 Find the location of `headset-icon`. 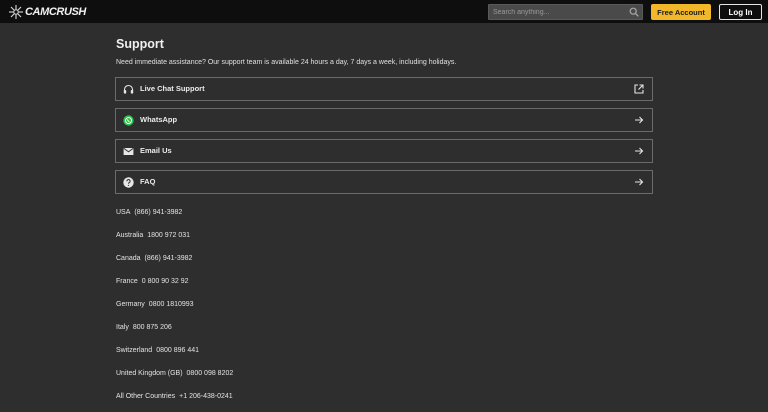

headset-icon is located at coordinates (128, 89).